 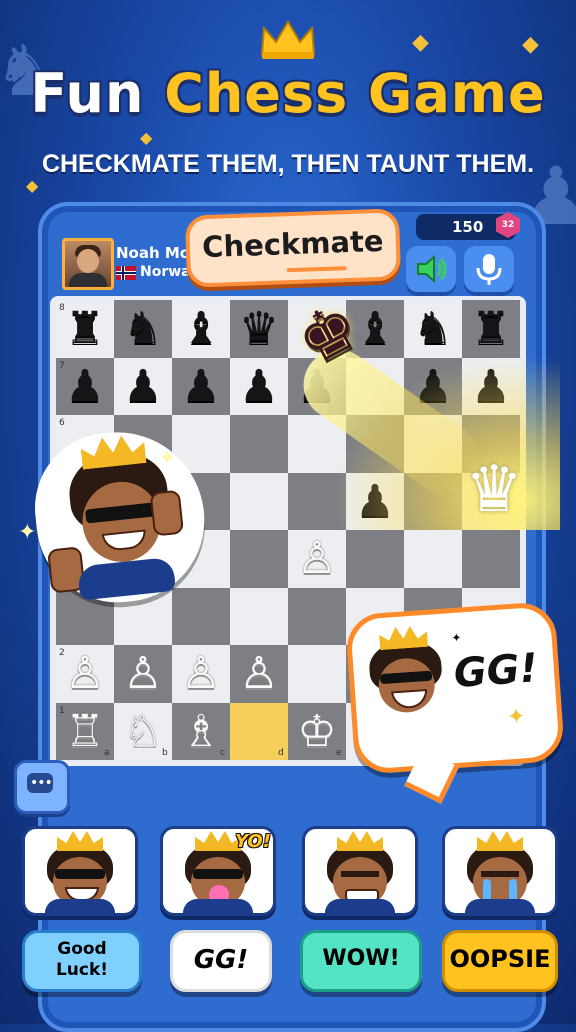 I want to click on file-label: d, so click(x=281, y=753).